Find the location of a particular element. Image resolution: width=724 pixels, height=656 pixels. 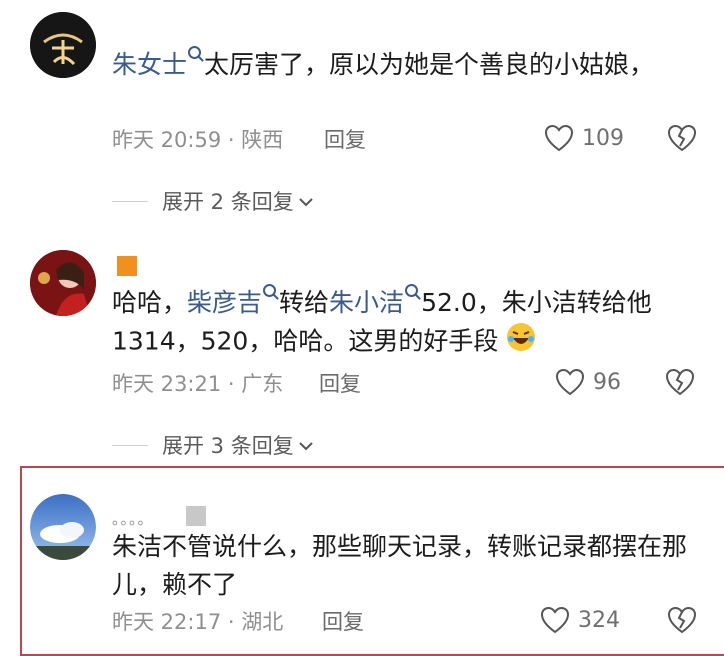

comment-body: 朱洁不管说什么，那些聊天记录，转账记录都摆在那儿，赖不了 is located at coordinates (400, 565).